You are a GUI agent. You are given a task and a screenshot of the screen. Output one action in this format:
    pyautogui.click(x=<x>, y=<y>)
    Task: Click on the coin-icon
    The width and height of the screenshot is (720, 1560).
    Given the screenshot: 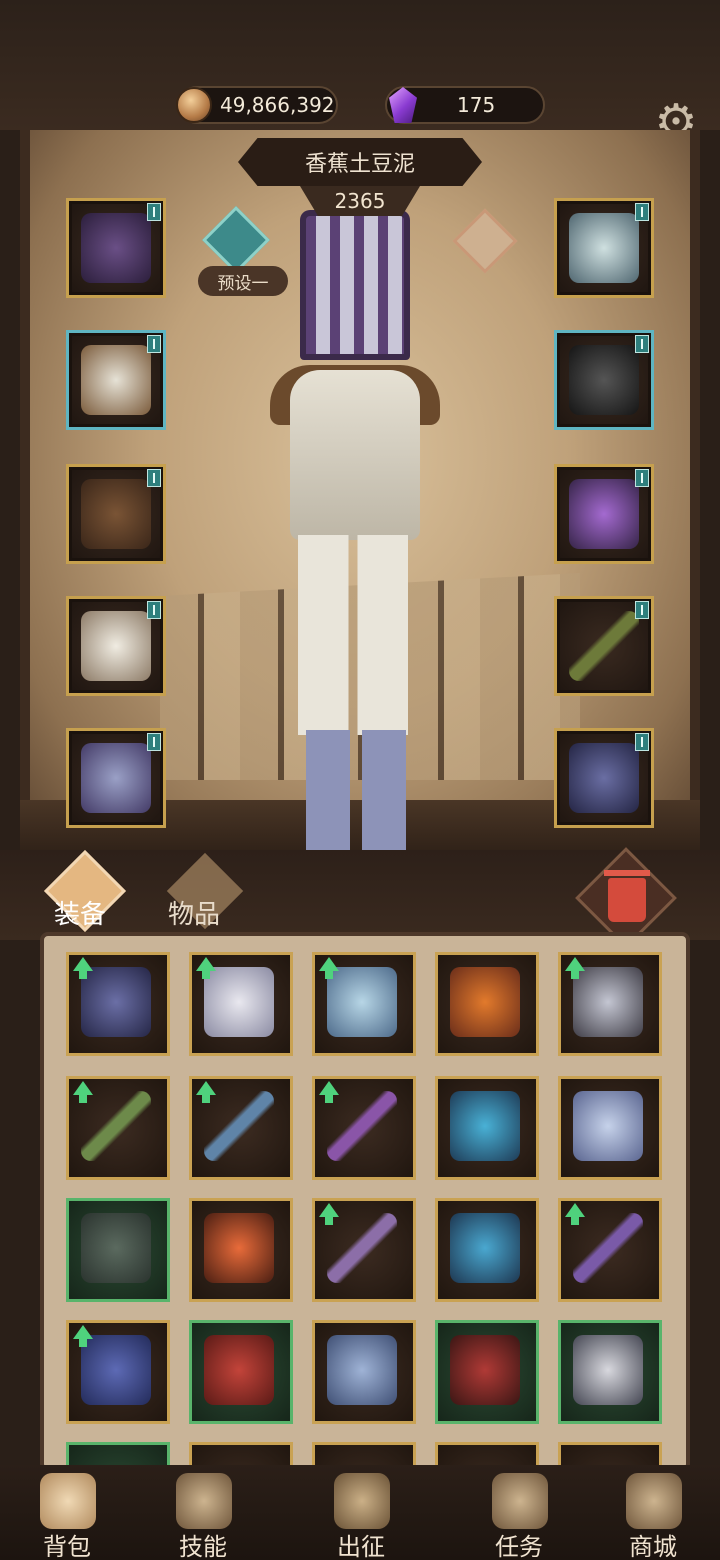 What is the action you would take?
    pyautogui.click(x=194, y=105)
    